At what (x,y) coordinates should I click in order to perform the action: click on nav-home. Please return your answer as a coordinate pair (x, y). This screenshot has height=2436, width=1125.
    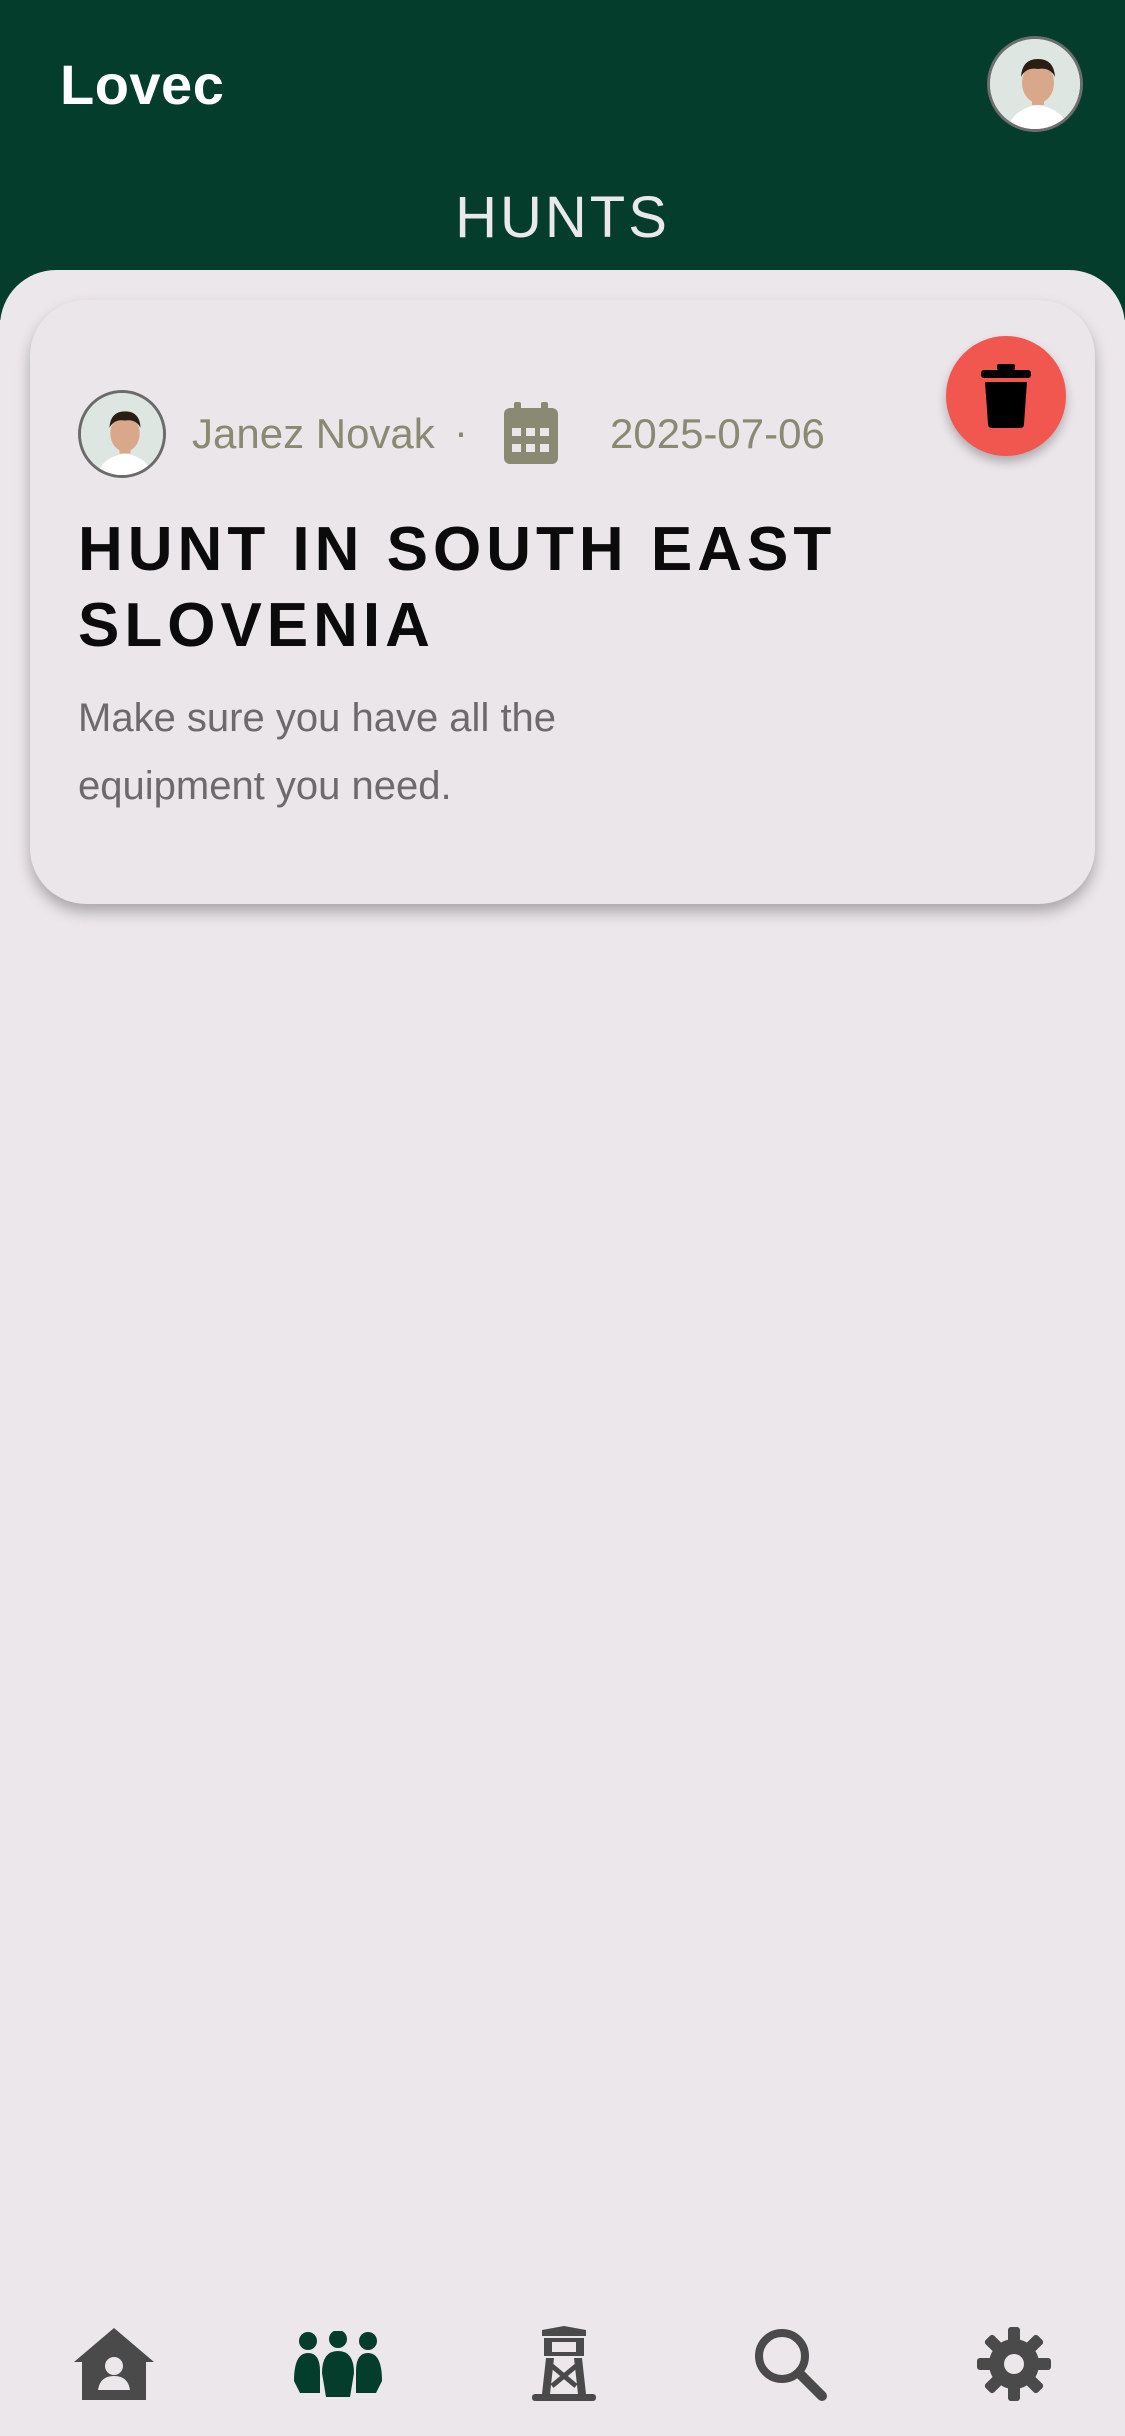
    Looking at the image, I should click on (114, 2364).